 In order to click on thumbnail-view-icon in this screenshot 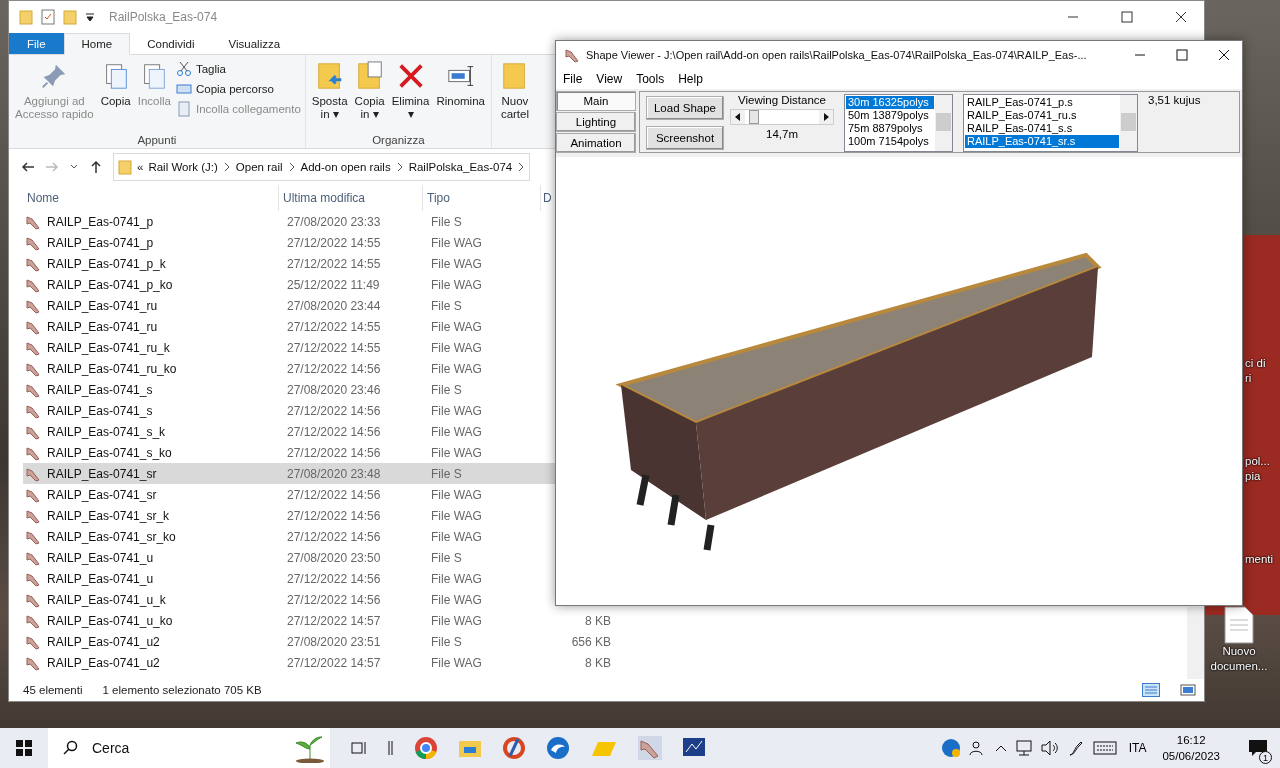, I will do `click(1188, 690)`.